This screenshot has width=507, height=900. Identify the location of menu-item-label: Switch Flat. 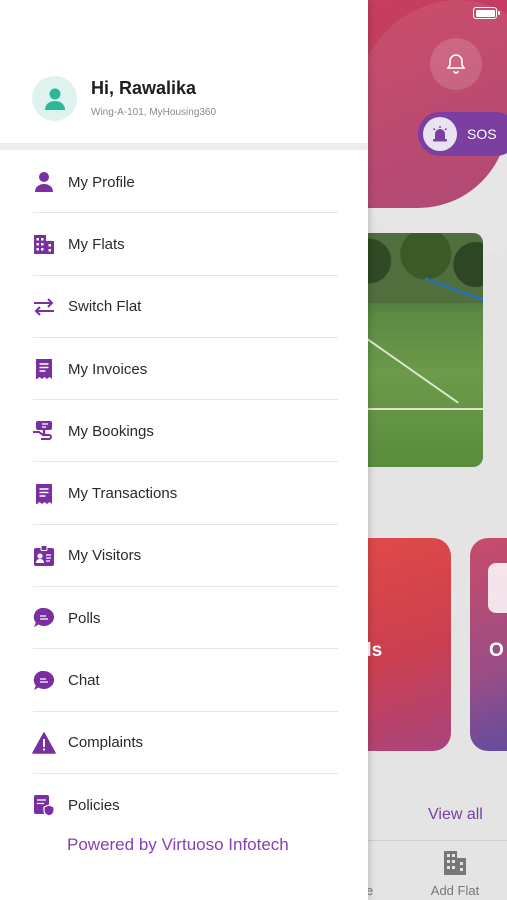
(105, 307).